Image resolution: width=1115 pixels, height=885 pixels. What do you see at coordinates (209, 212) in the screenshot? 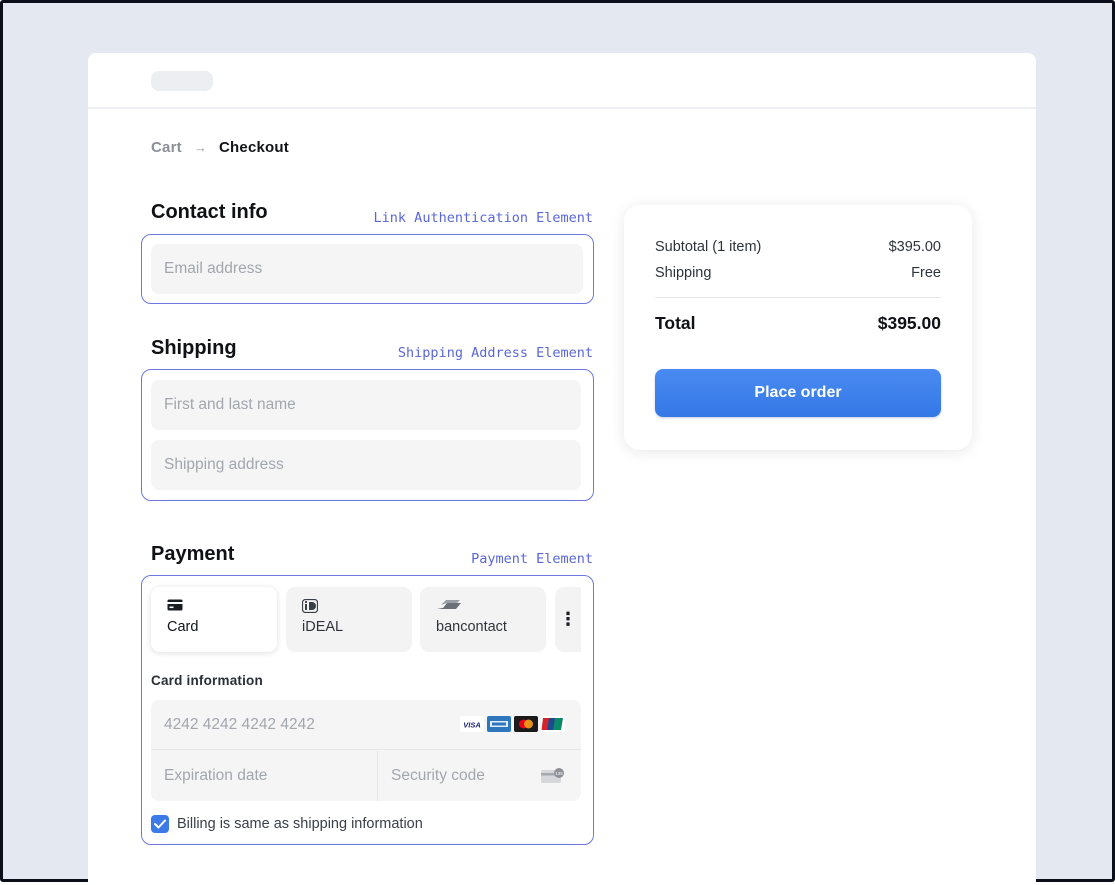
I see `contact-section-title: Contact info` at bounding box center [209, 212].